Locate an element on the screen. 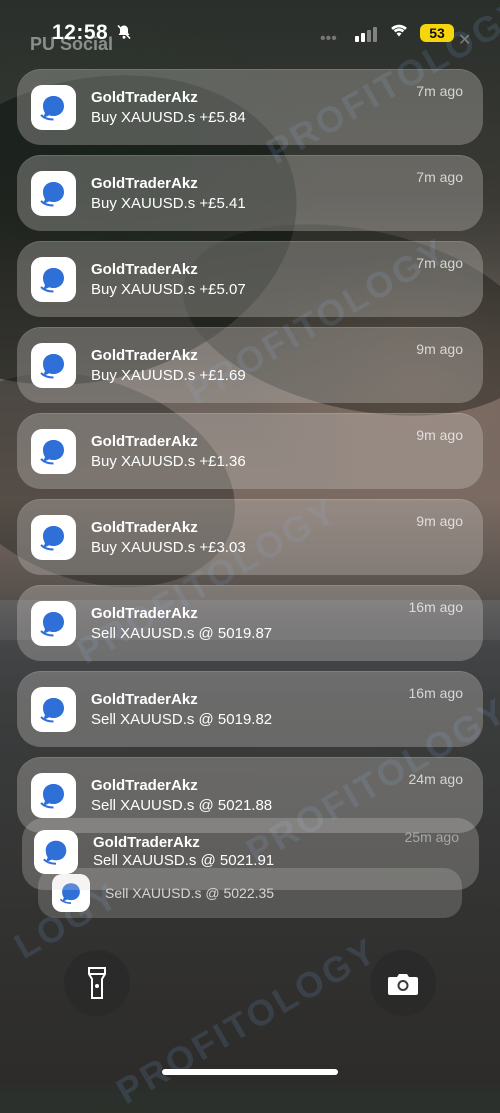  notification-message: Buy XAUUSD.s +£1.69 is located at coordinates (168, 375).